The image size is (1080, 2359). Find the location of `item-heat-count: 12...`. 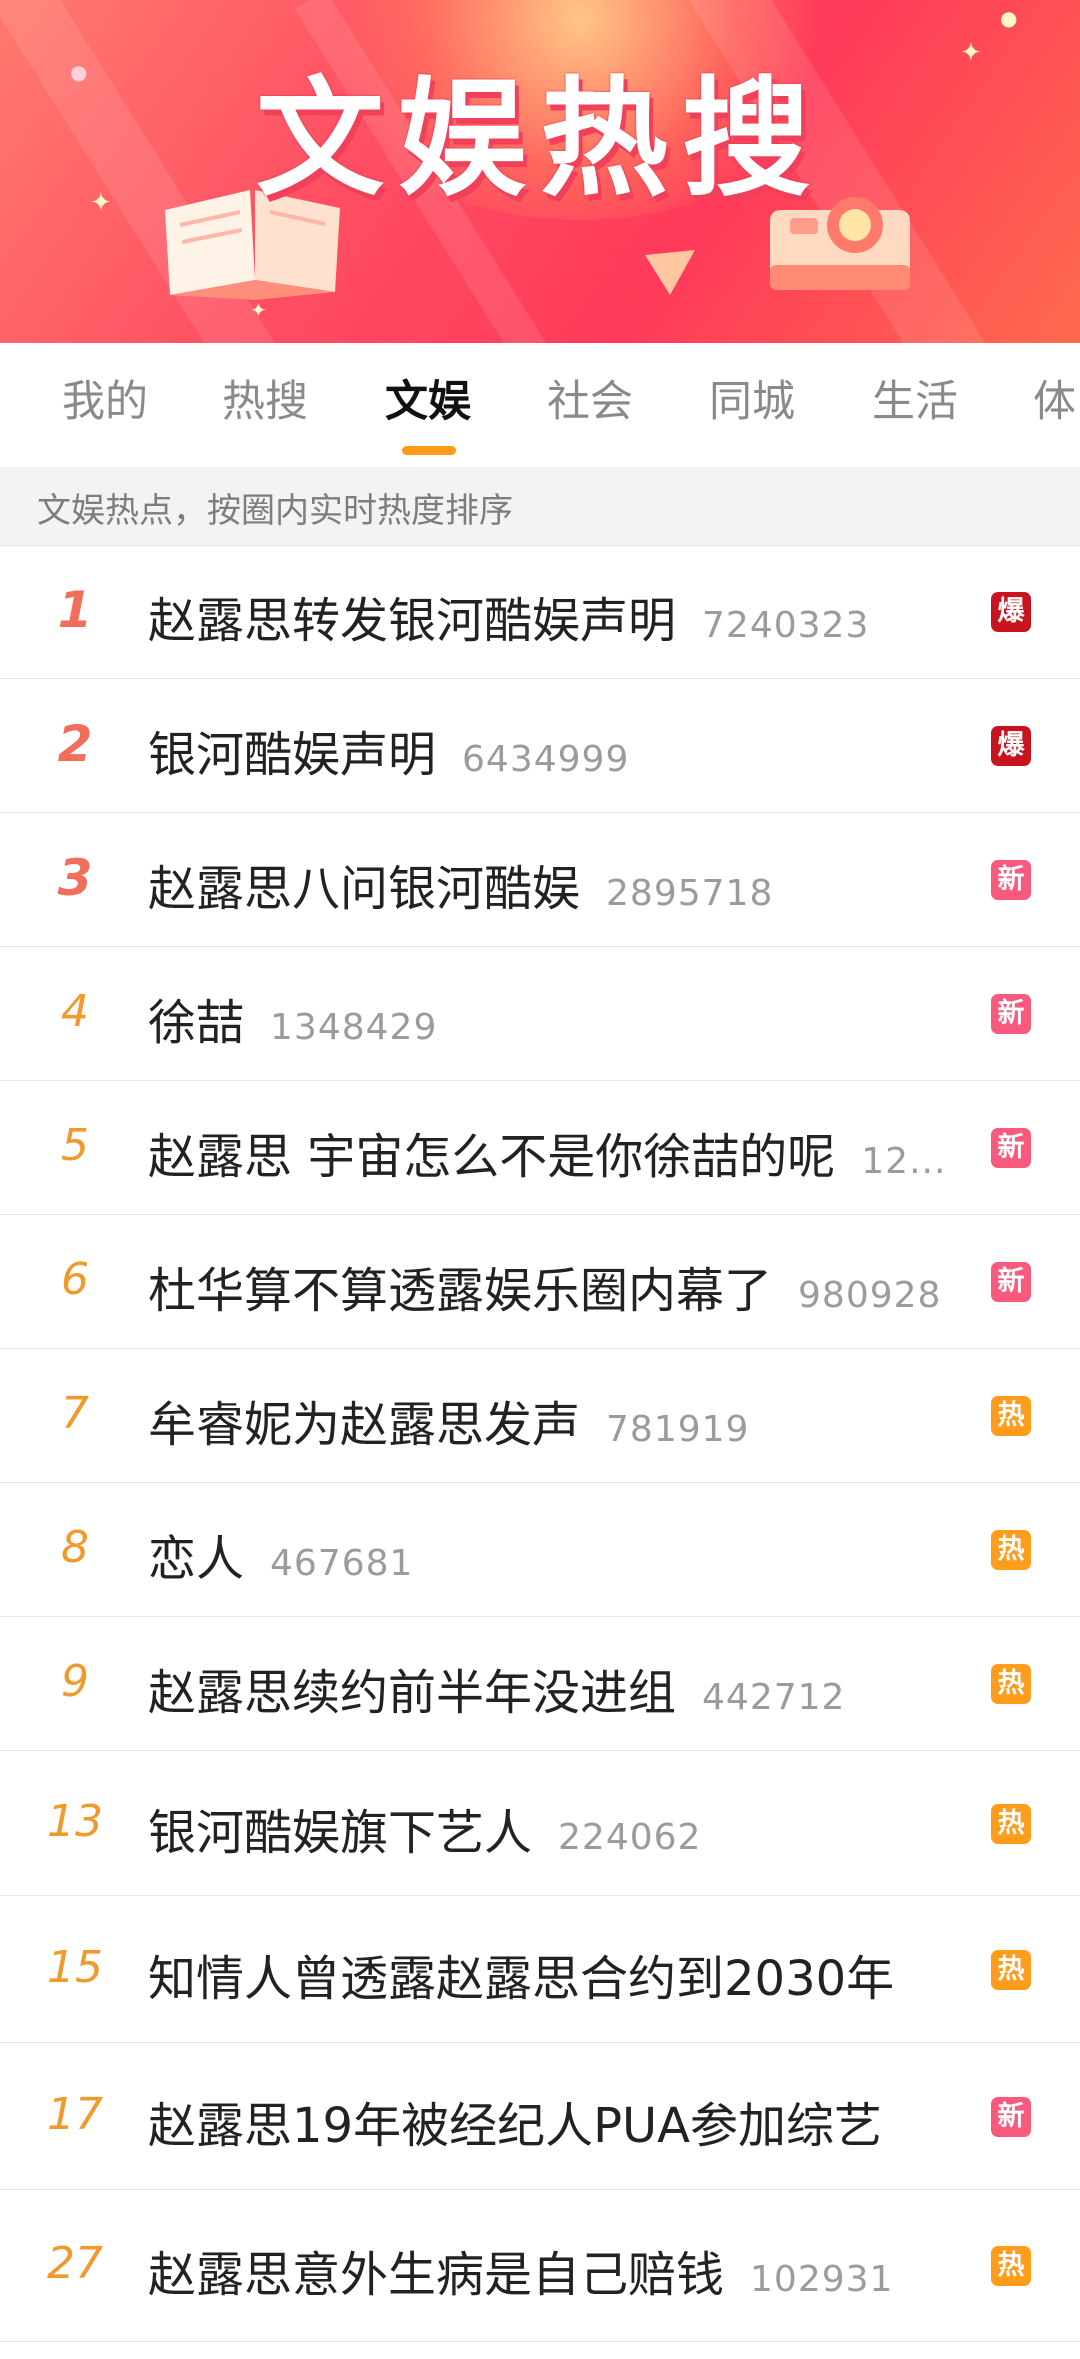

item-heat-count: 12... is located at coordinates (904, 1161).